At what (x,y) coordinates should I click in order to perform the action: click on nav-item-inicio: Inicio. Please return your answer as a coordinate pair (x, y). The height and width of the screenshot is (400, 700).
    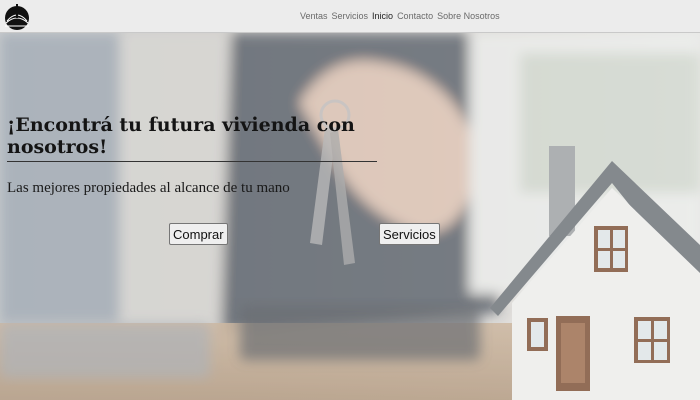
    Looking at the image, I should click on (382, 16).